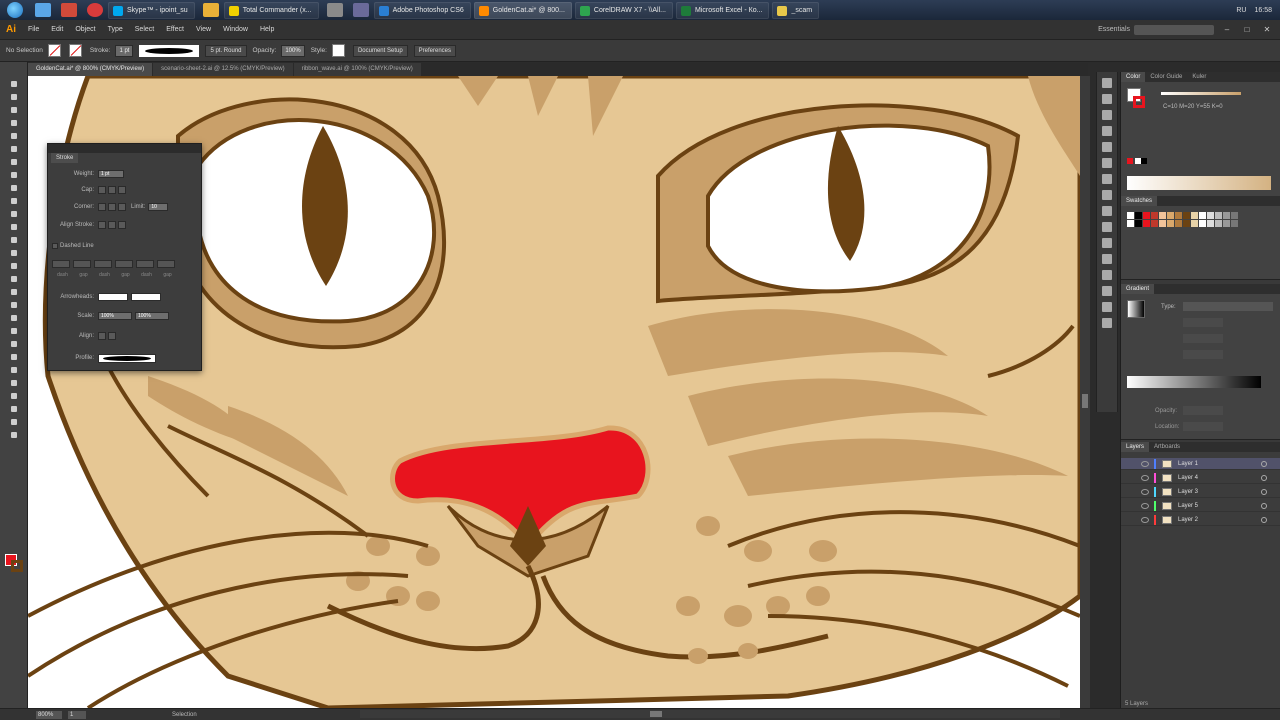 The image size is (1280, 720). Describe the element at coordinates (1247, 30) in the screenshot. I see `maximize-icon: □` at that location.